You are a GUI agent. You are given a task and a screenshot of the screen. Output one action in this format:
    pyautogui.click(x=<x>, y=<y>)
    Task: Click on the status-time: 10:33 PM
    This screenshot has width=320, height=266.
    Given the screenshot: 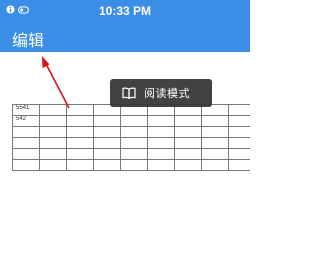 What is the action you would take?
    pyautogui.click(x=125, y=11)
    